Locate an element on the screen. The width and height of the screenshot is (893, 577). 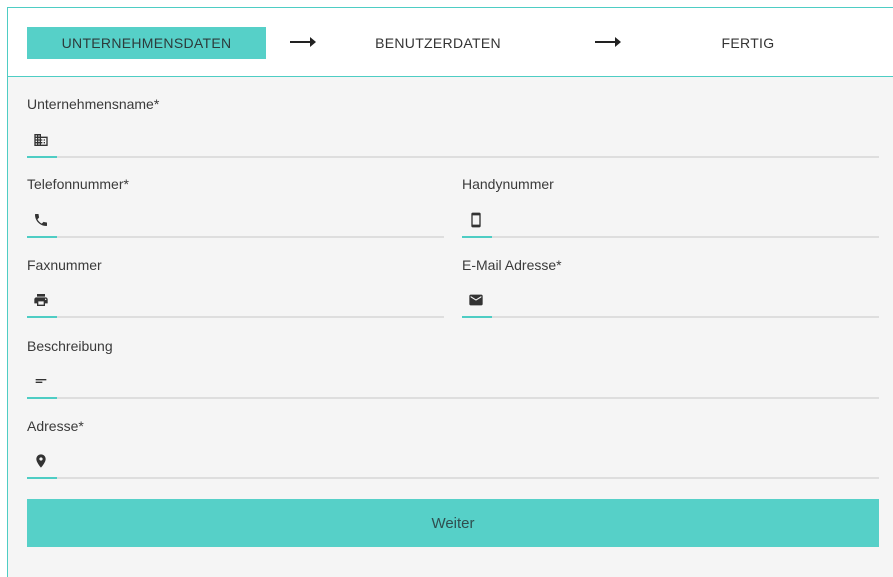
email-input is located at coordinates (687, 300).